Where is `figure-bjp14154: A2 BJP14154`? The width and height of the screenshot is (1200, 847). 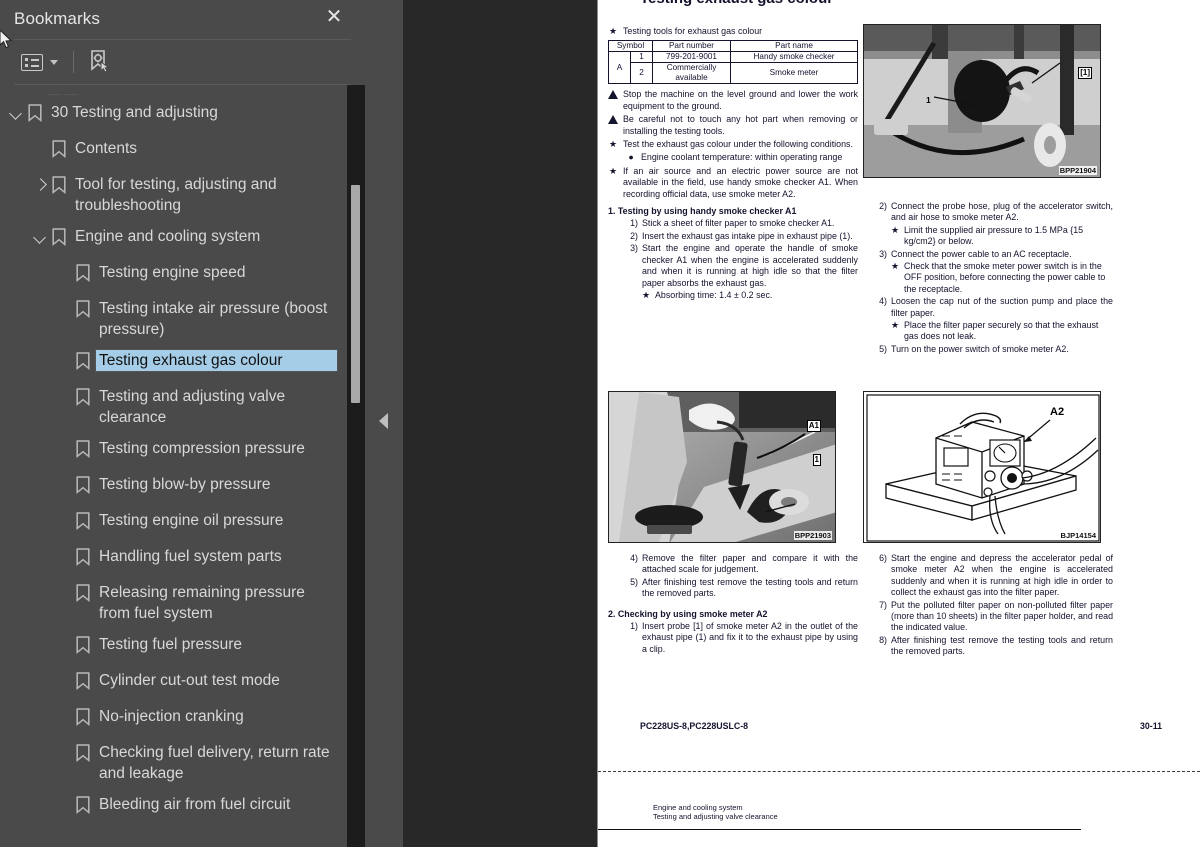 figure-bjp14154: A2 BJP14154 is located at coordinates (982, 467).